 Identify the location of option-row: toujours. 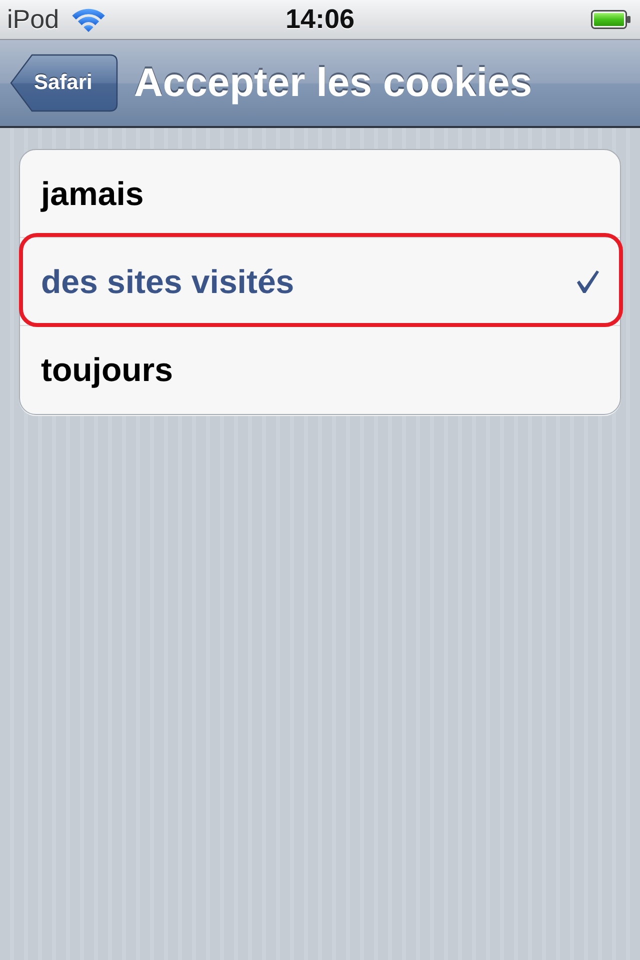
(320, 370).